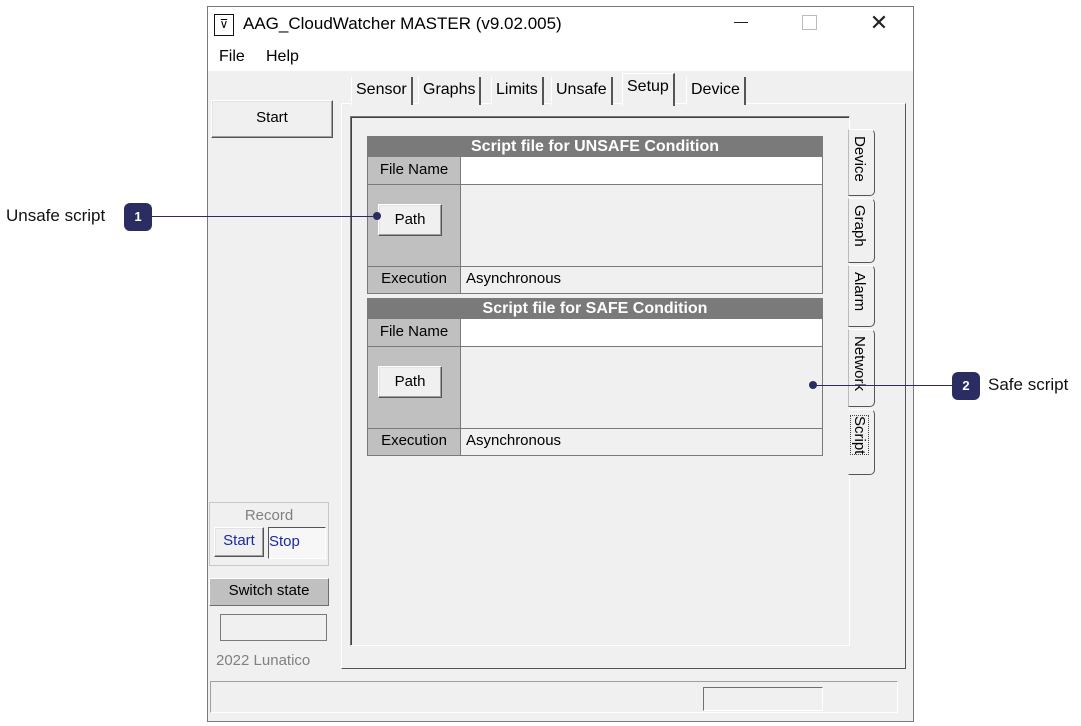 The width and height of the screenshot is (1081, 726). What do you see at coordinates (239, 542) in the screenshot?
I see `record-start-button: Start` at bounding box center [239, 542].